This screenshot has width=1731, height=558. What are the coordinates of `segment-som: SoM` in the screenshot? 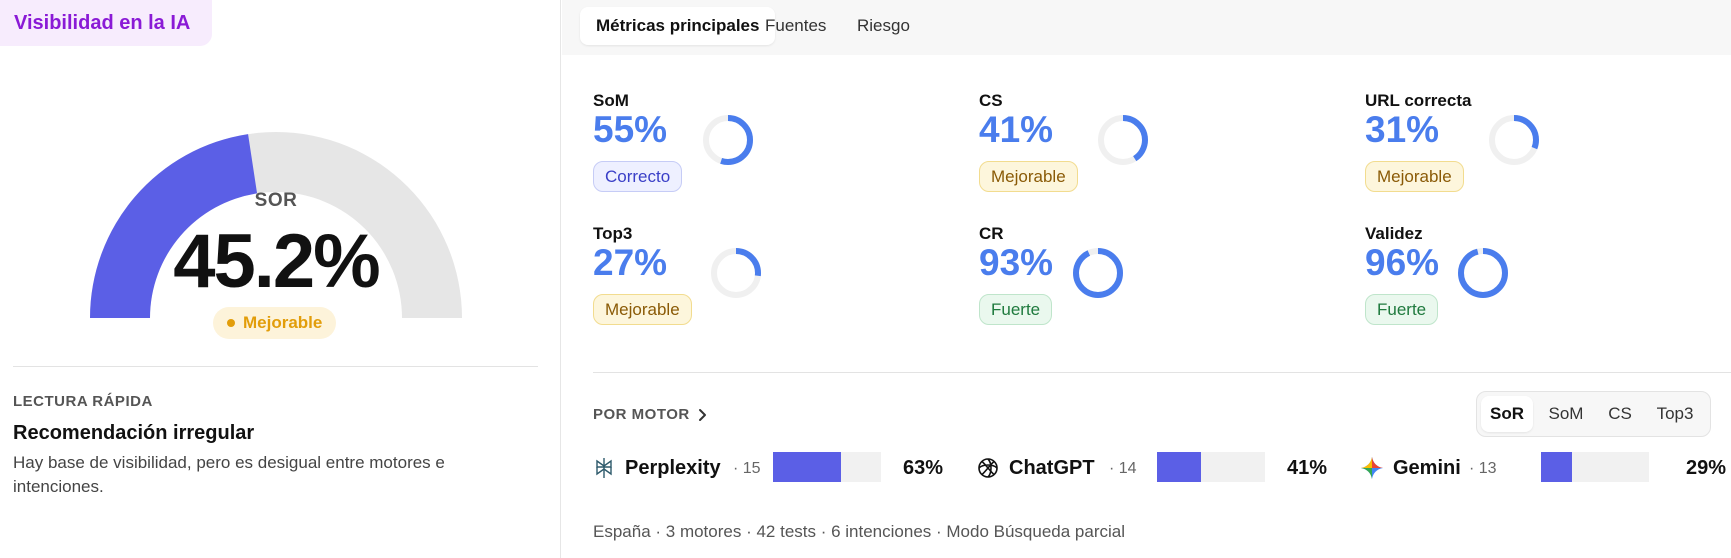 It's located at (1566, 414).